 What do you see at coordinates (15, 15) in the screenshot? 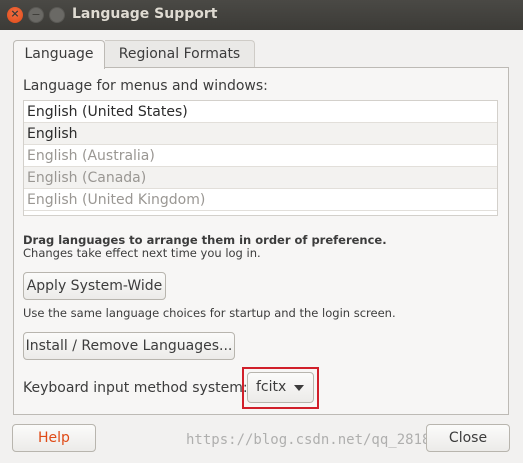
I see `close-window-icon: ×` at bounding box center [15, 15].